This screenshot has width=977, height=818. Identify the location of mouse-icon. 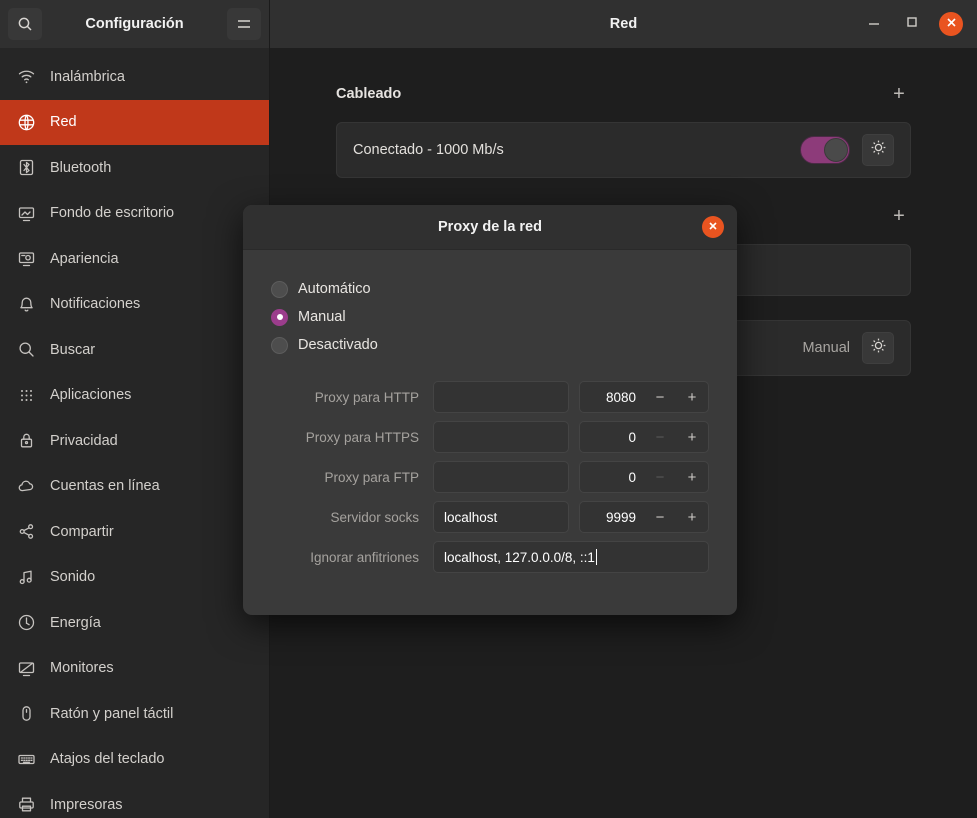
(26, 714).